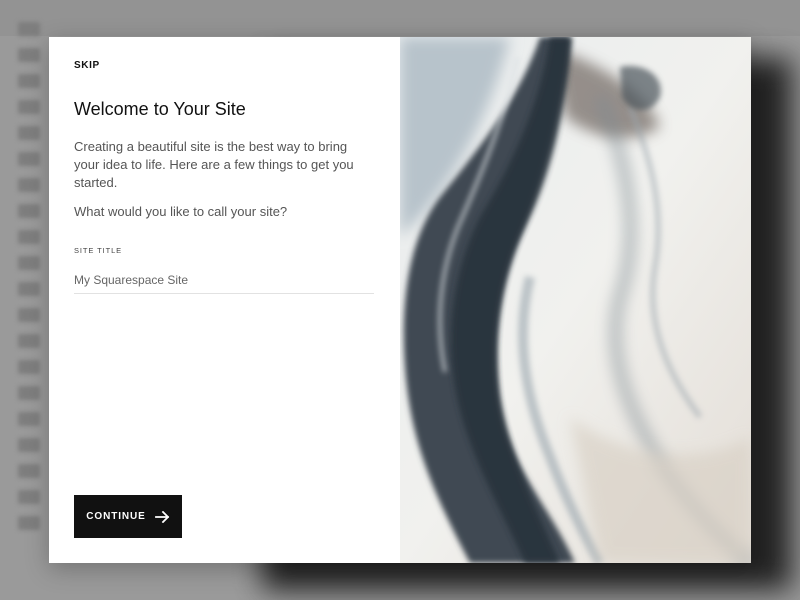  Describe the element at coordinates (224, 280) in the screenshot. I see `site-title-input` at that location.